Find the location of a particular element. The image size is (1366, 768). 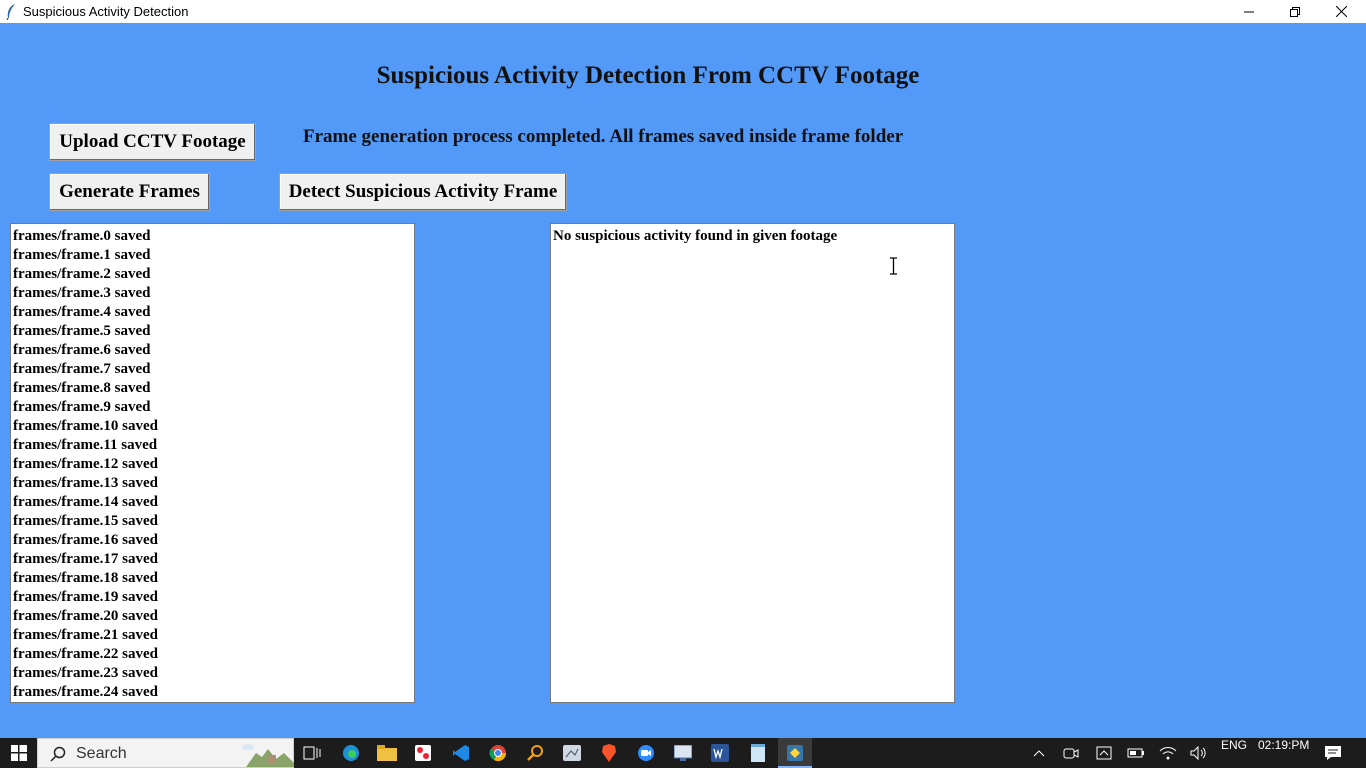

tray-network-button is located at coordinates (1168, 753).